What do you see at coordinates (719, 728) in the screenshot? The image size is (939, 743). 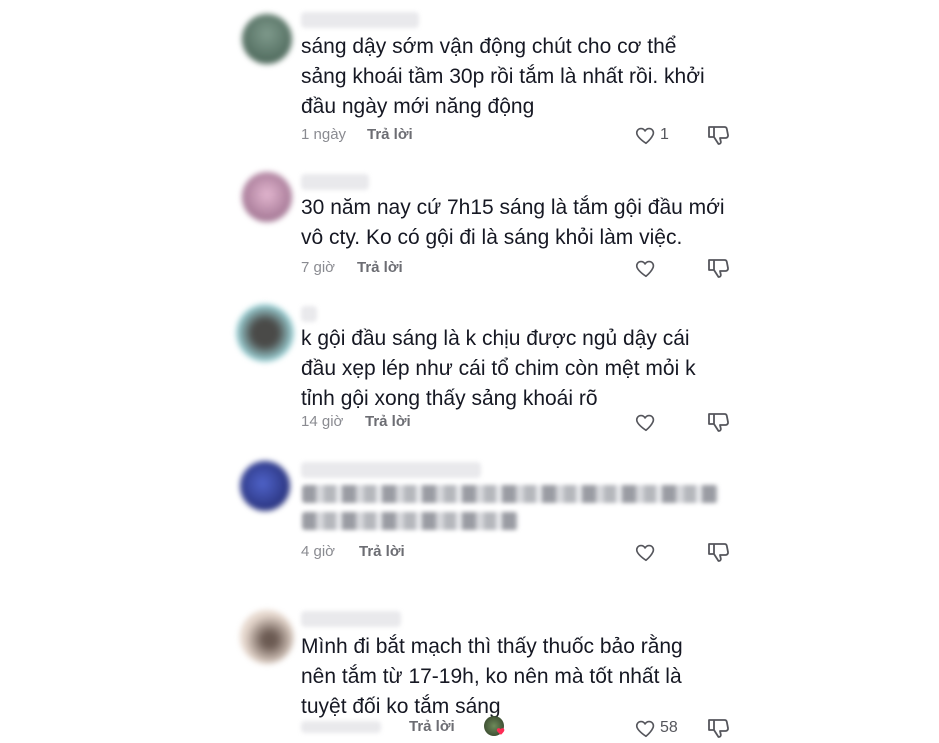 I see `thumbs-down-icon` at bounding box center [719, 728].